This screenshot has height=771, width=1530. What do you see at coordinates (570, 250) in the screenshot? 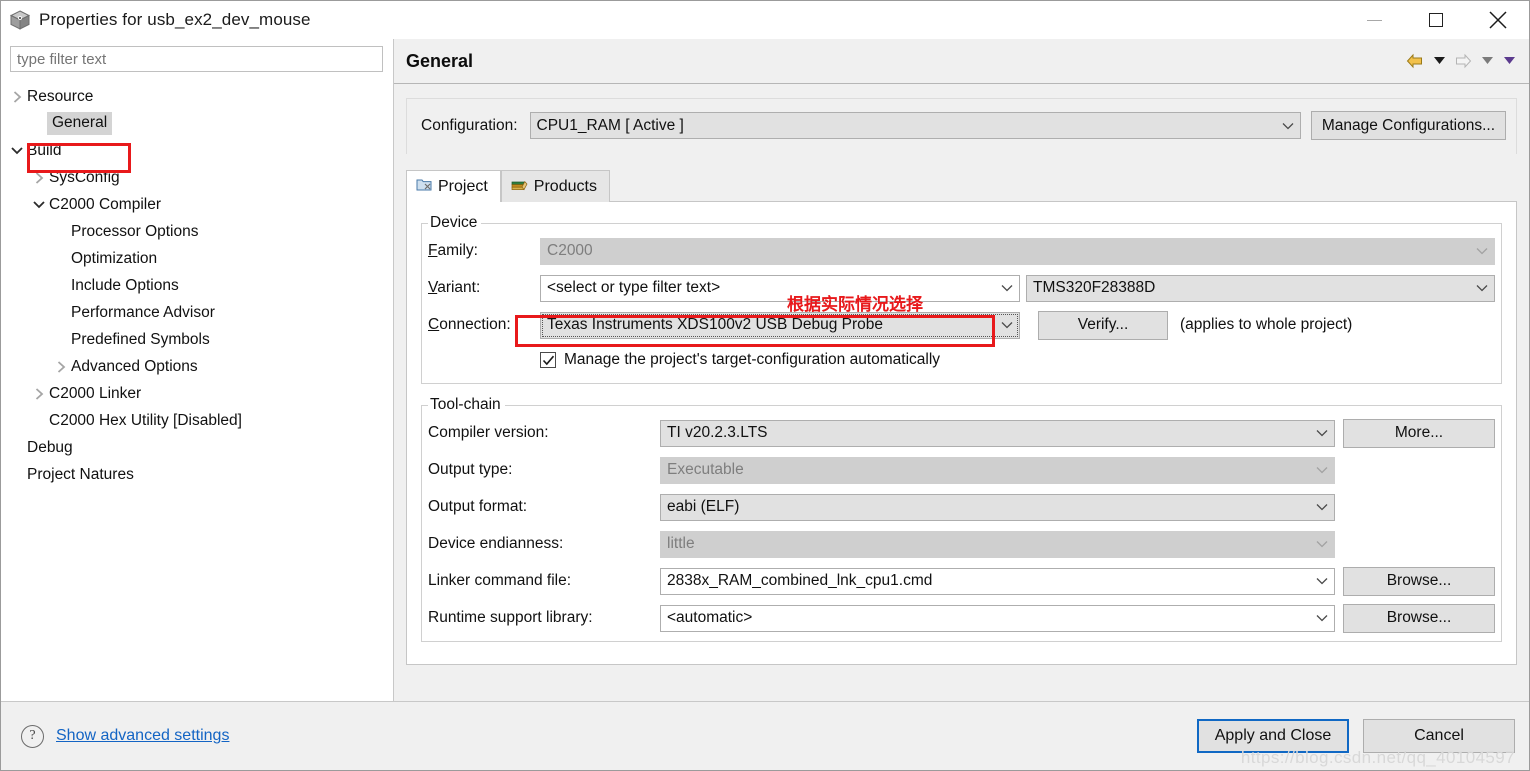
I see `family-value: C2000` at bounding box center [570, 250].